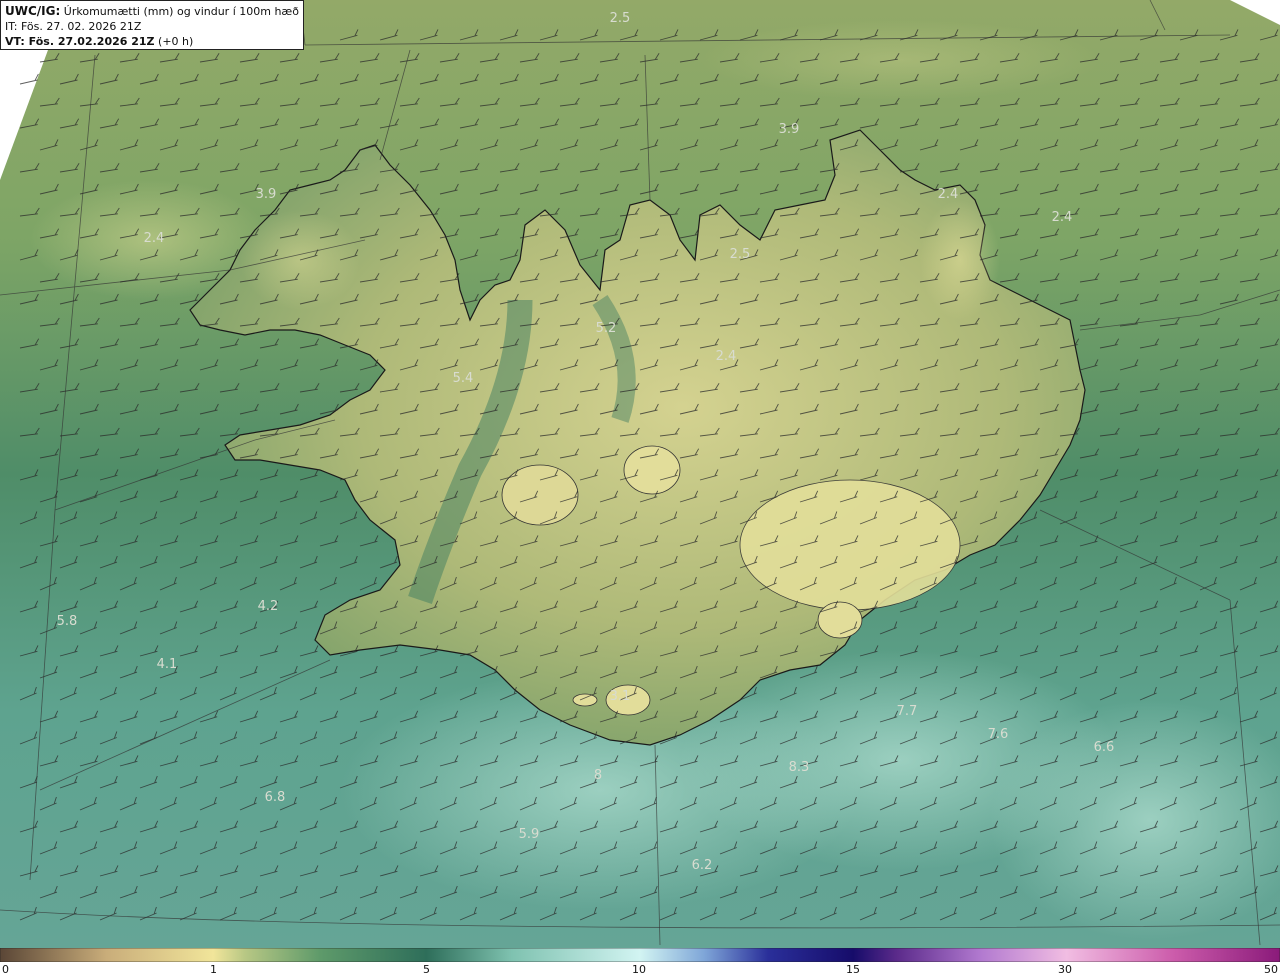 This screenshot has height=978, width=1280. I want to click on value-label: 4.2, so click(268, 606).